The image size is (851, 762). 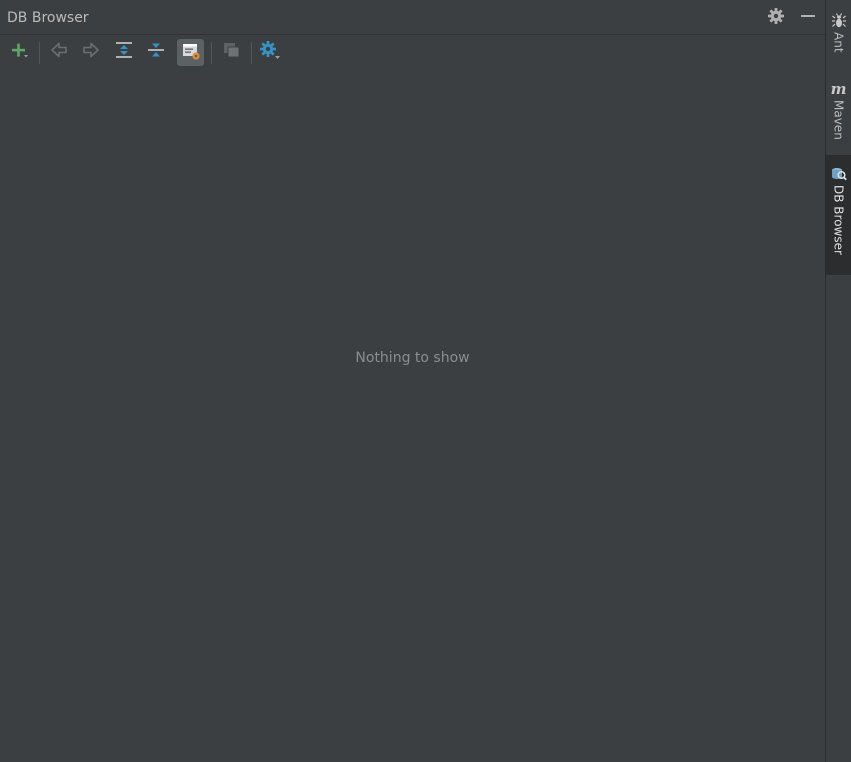 I want to click on tool-tab-maven: m Maven, so click(x=838, y=112).